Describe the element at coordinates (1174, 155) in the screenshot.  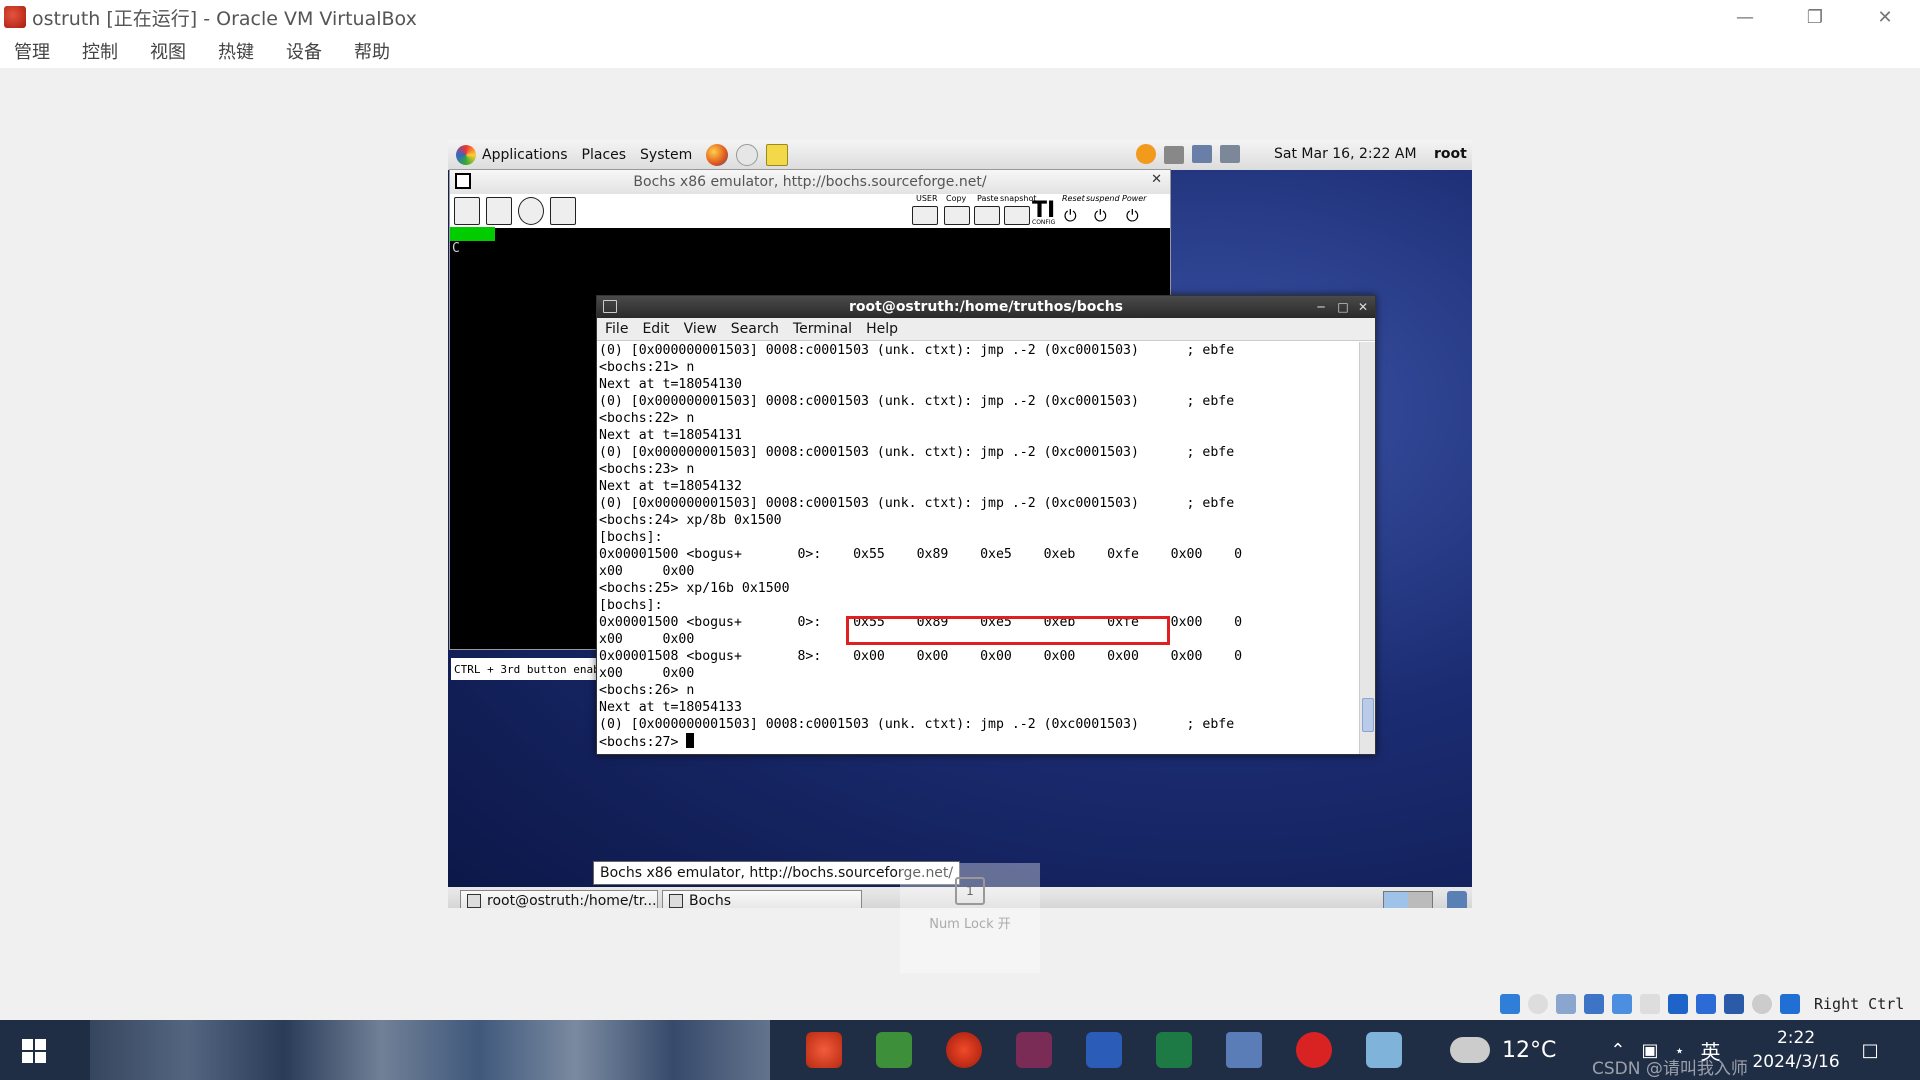
I see `volume-muted-icon` at that location.